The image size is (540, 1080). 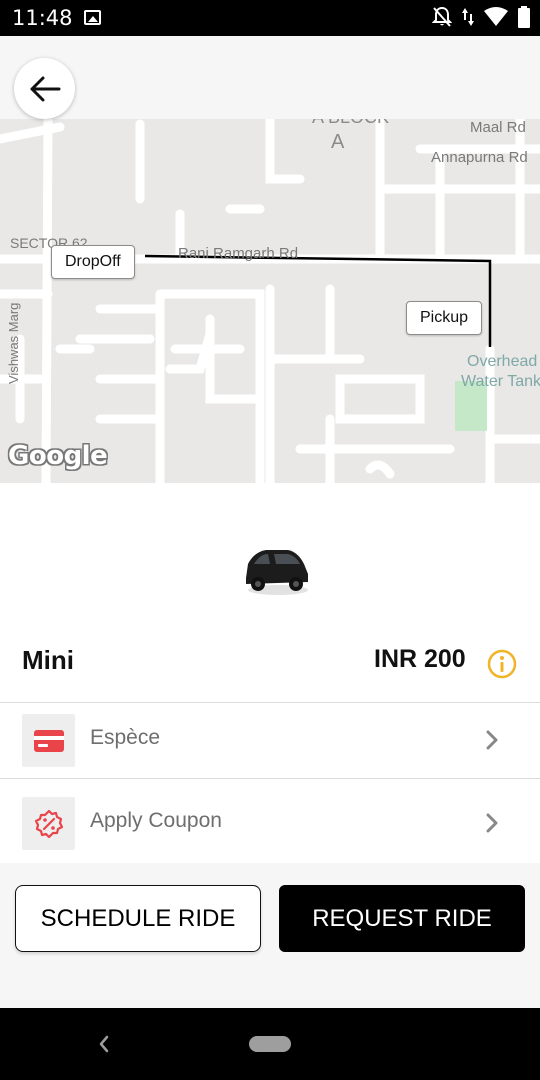 I want to click on nav-home-pill, so click(x=270, y=1044).